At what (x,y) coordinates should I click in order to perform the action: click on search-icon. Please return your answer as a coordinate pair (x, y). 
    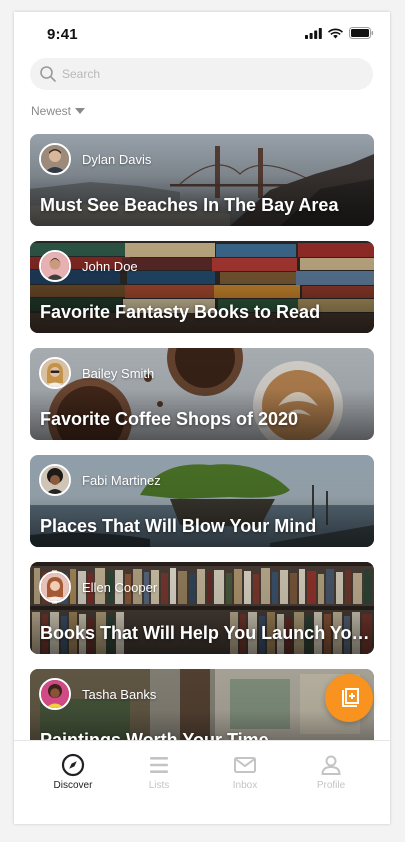
    Looking at the image, I should click on (48, 74).